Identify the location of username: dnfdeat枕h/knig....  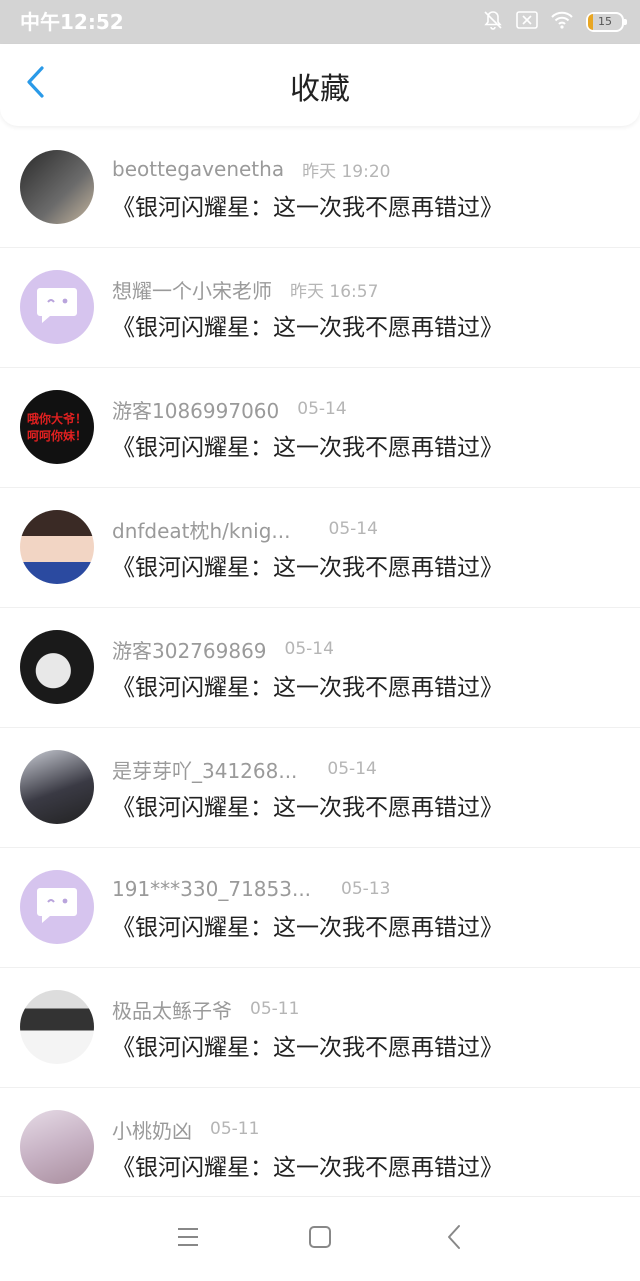
(201, 529).